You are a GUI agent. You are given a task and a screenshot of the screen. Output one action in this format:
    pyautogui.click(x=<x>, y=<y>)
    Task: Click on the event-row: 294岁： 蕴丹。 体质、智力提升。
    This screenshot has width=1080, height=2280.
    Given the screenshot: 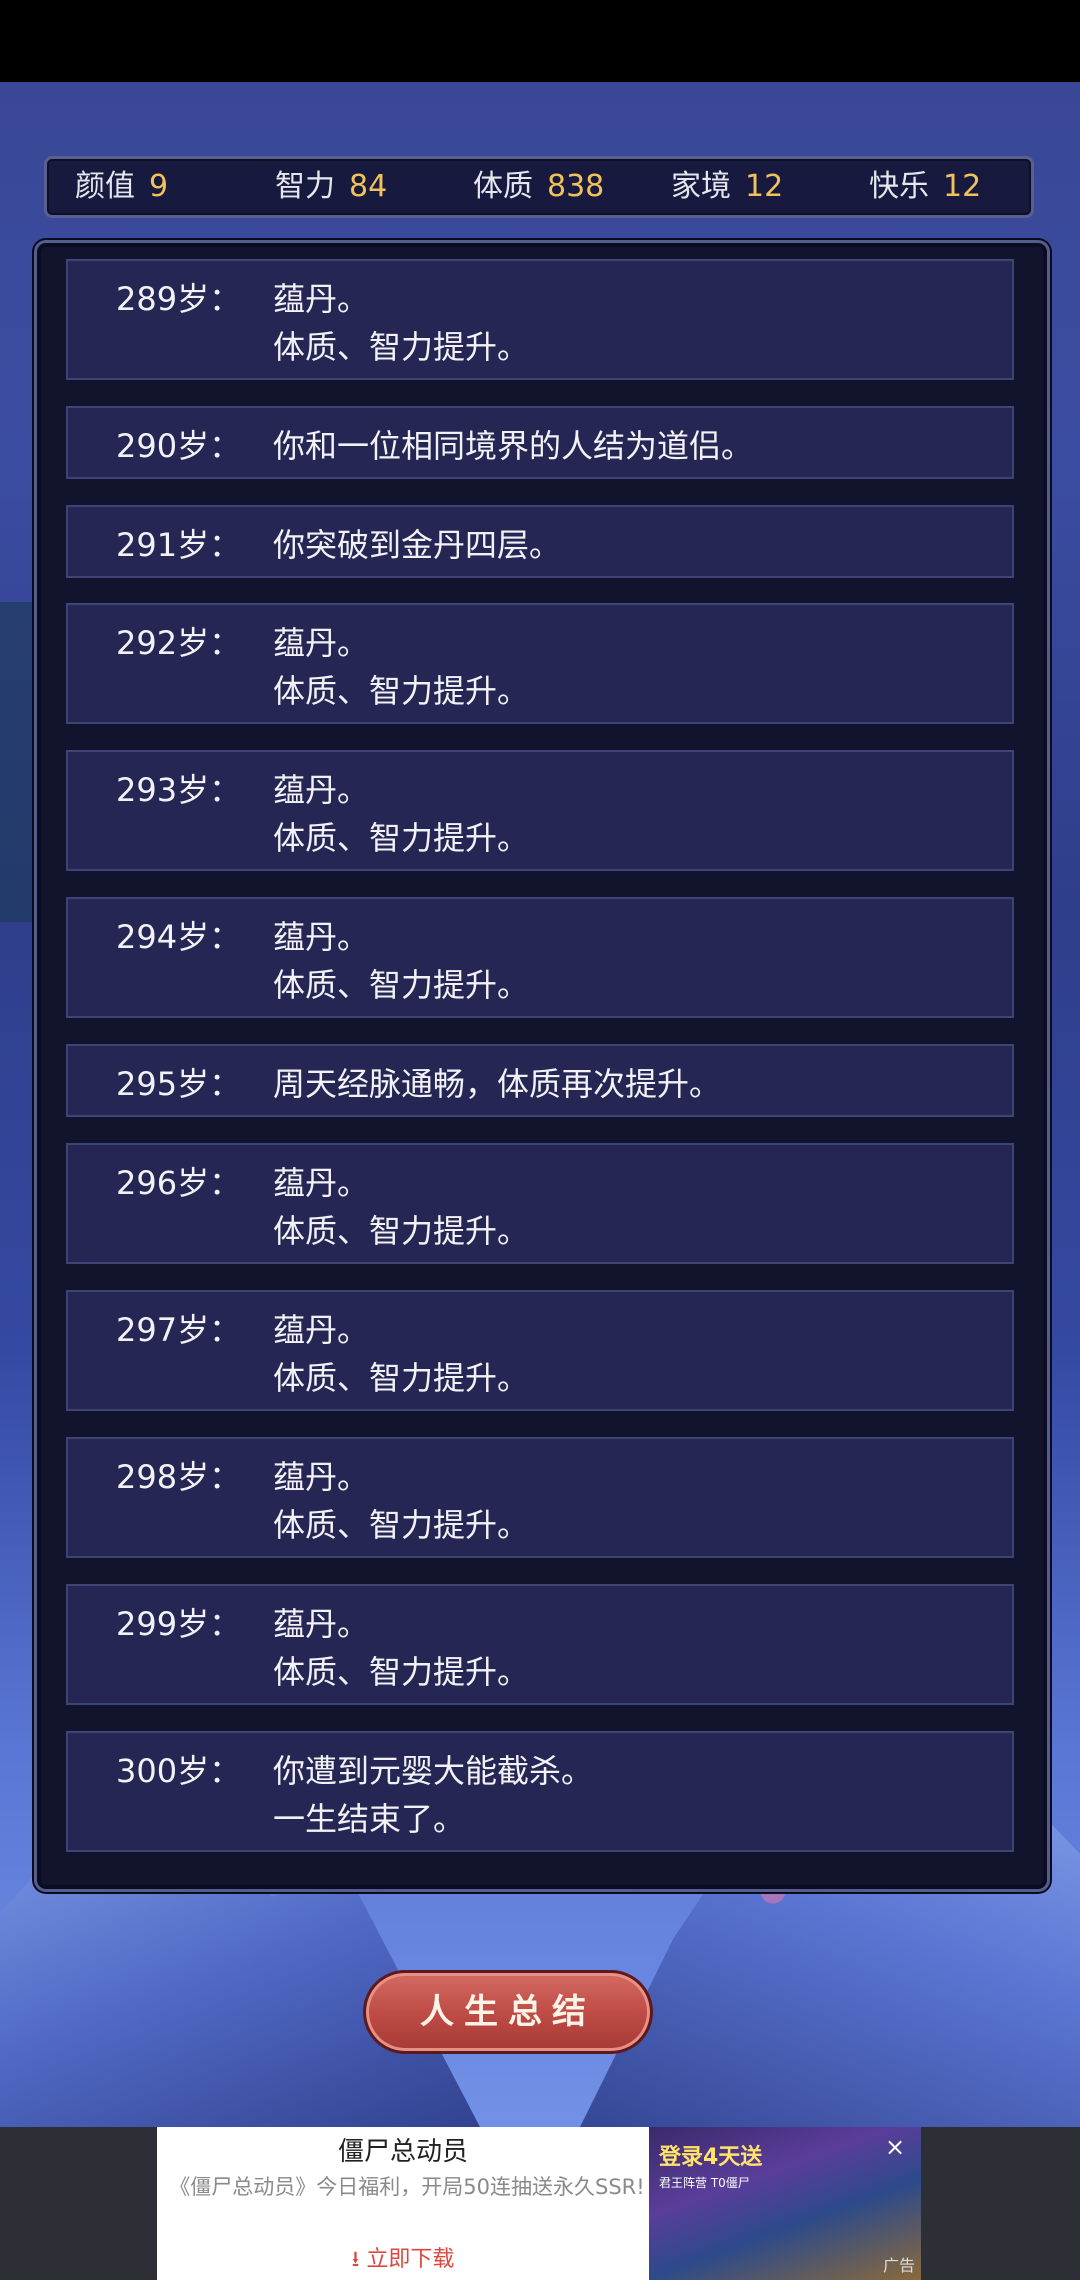 What is the action you would take?
    pyautogui.click(x=540, y=957)
    